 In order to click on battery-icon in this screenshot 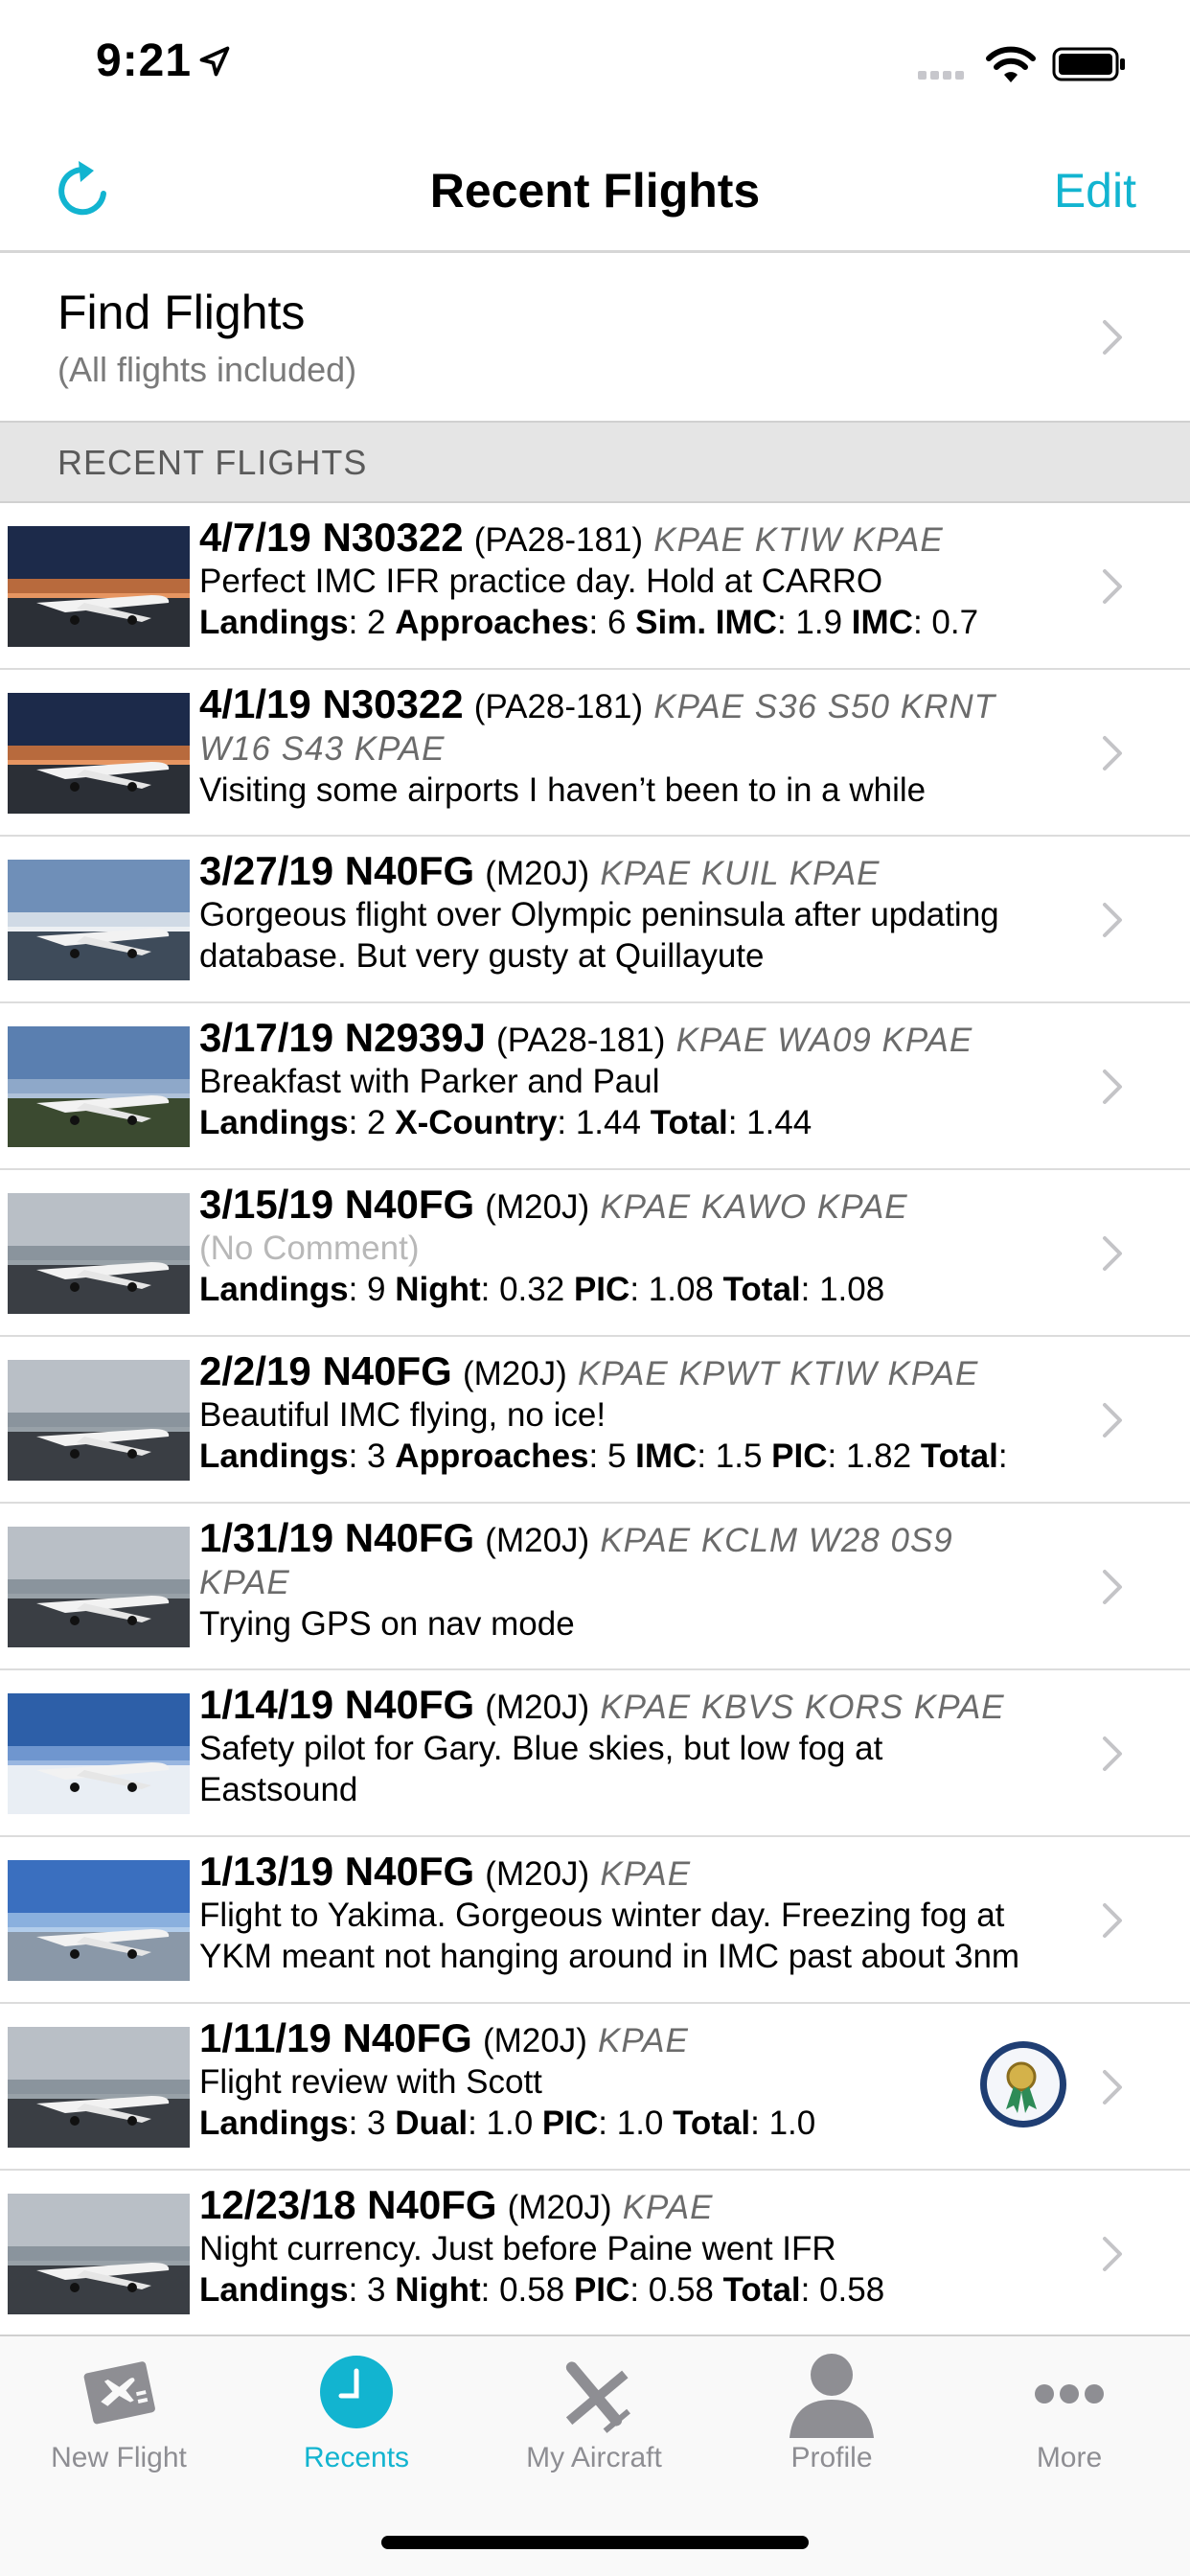, I will do `click(1089, 64)`.